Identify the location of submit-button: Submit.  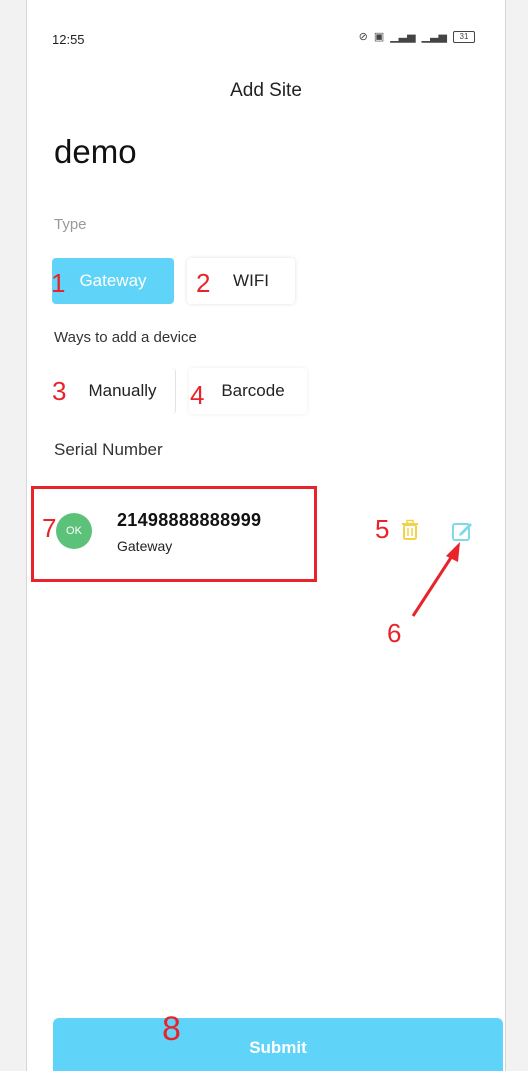
(278, 1044).